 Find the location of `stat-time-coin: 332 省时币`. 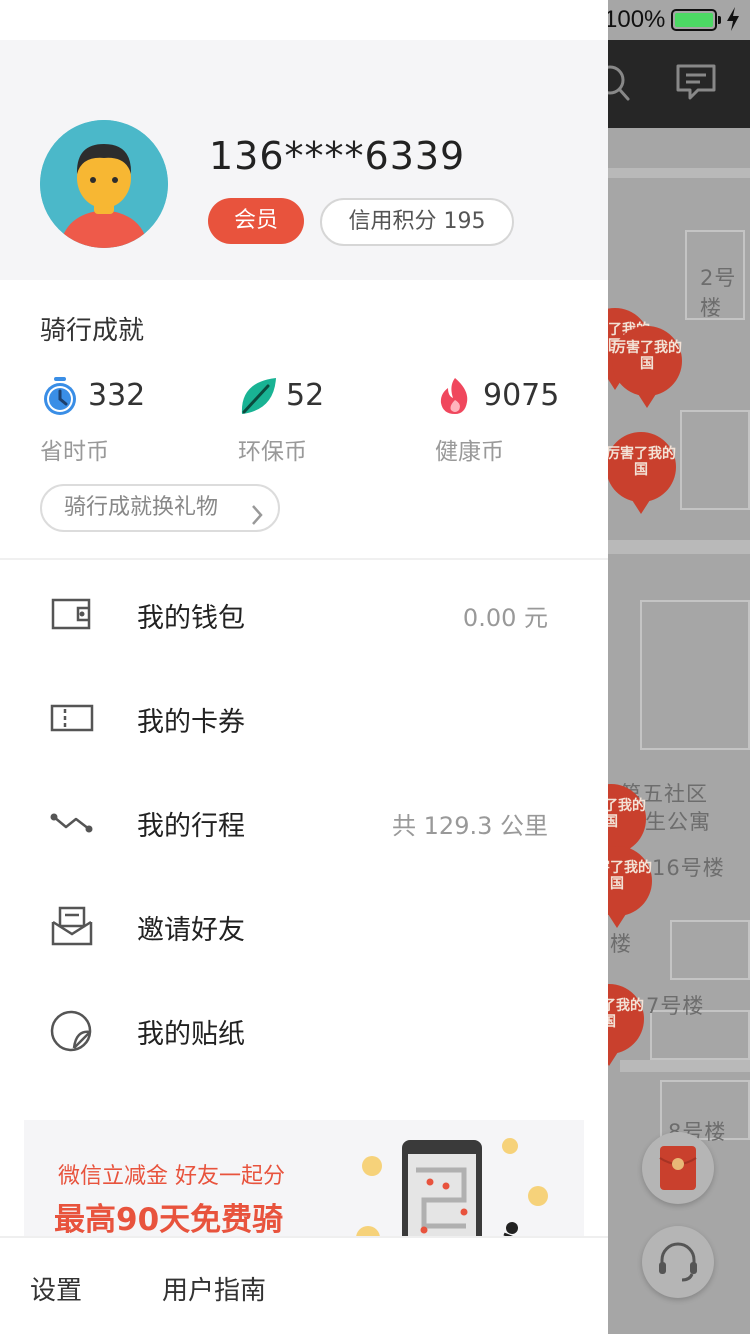

stat-time-coin: 332 省时币 is located at coordinates (120, 422).